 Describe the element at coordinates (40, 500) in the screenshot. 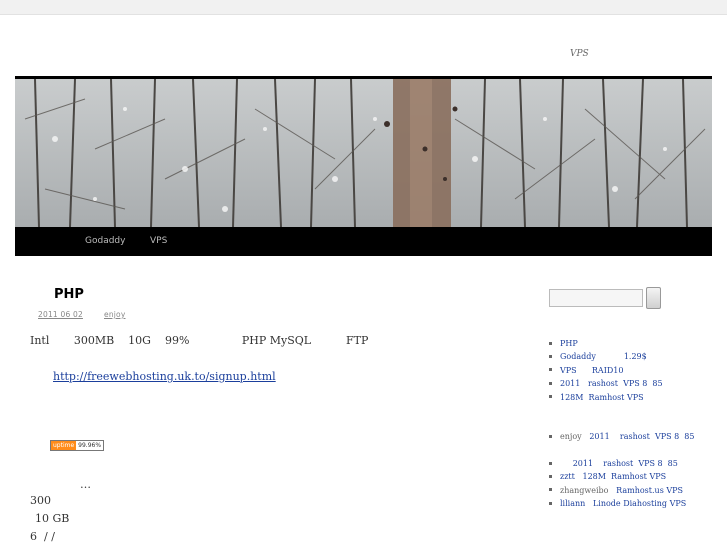

I see `post-body-line-300: 300` at that location.